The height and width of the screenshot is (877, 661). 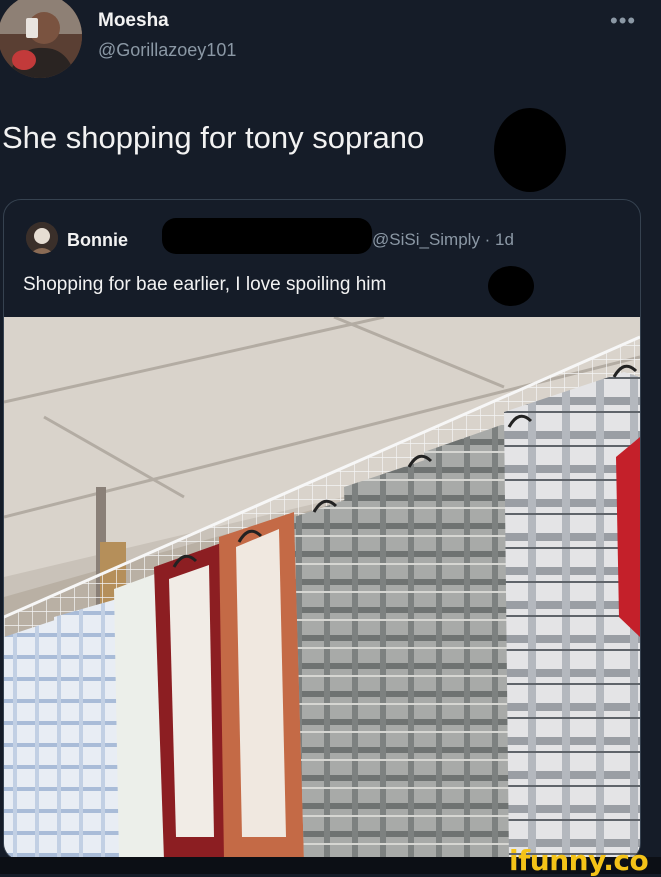 I want to click on author-name: Moesha, so click(x=133, y=21).